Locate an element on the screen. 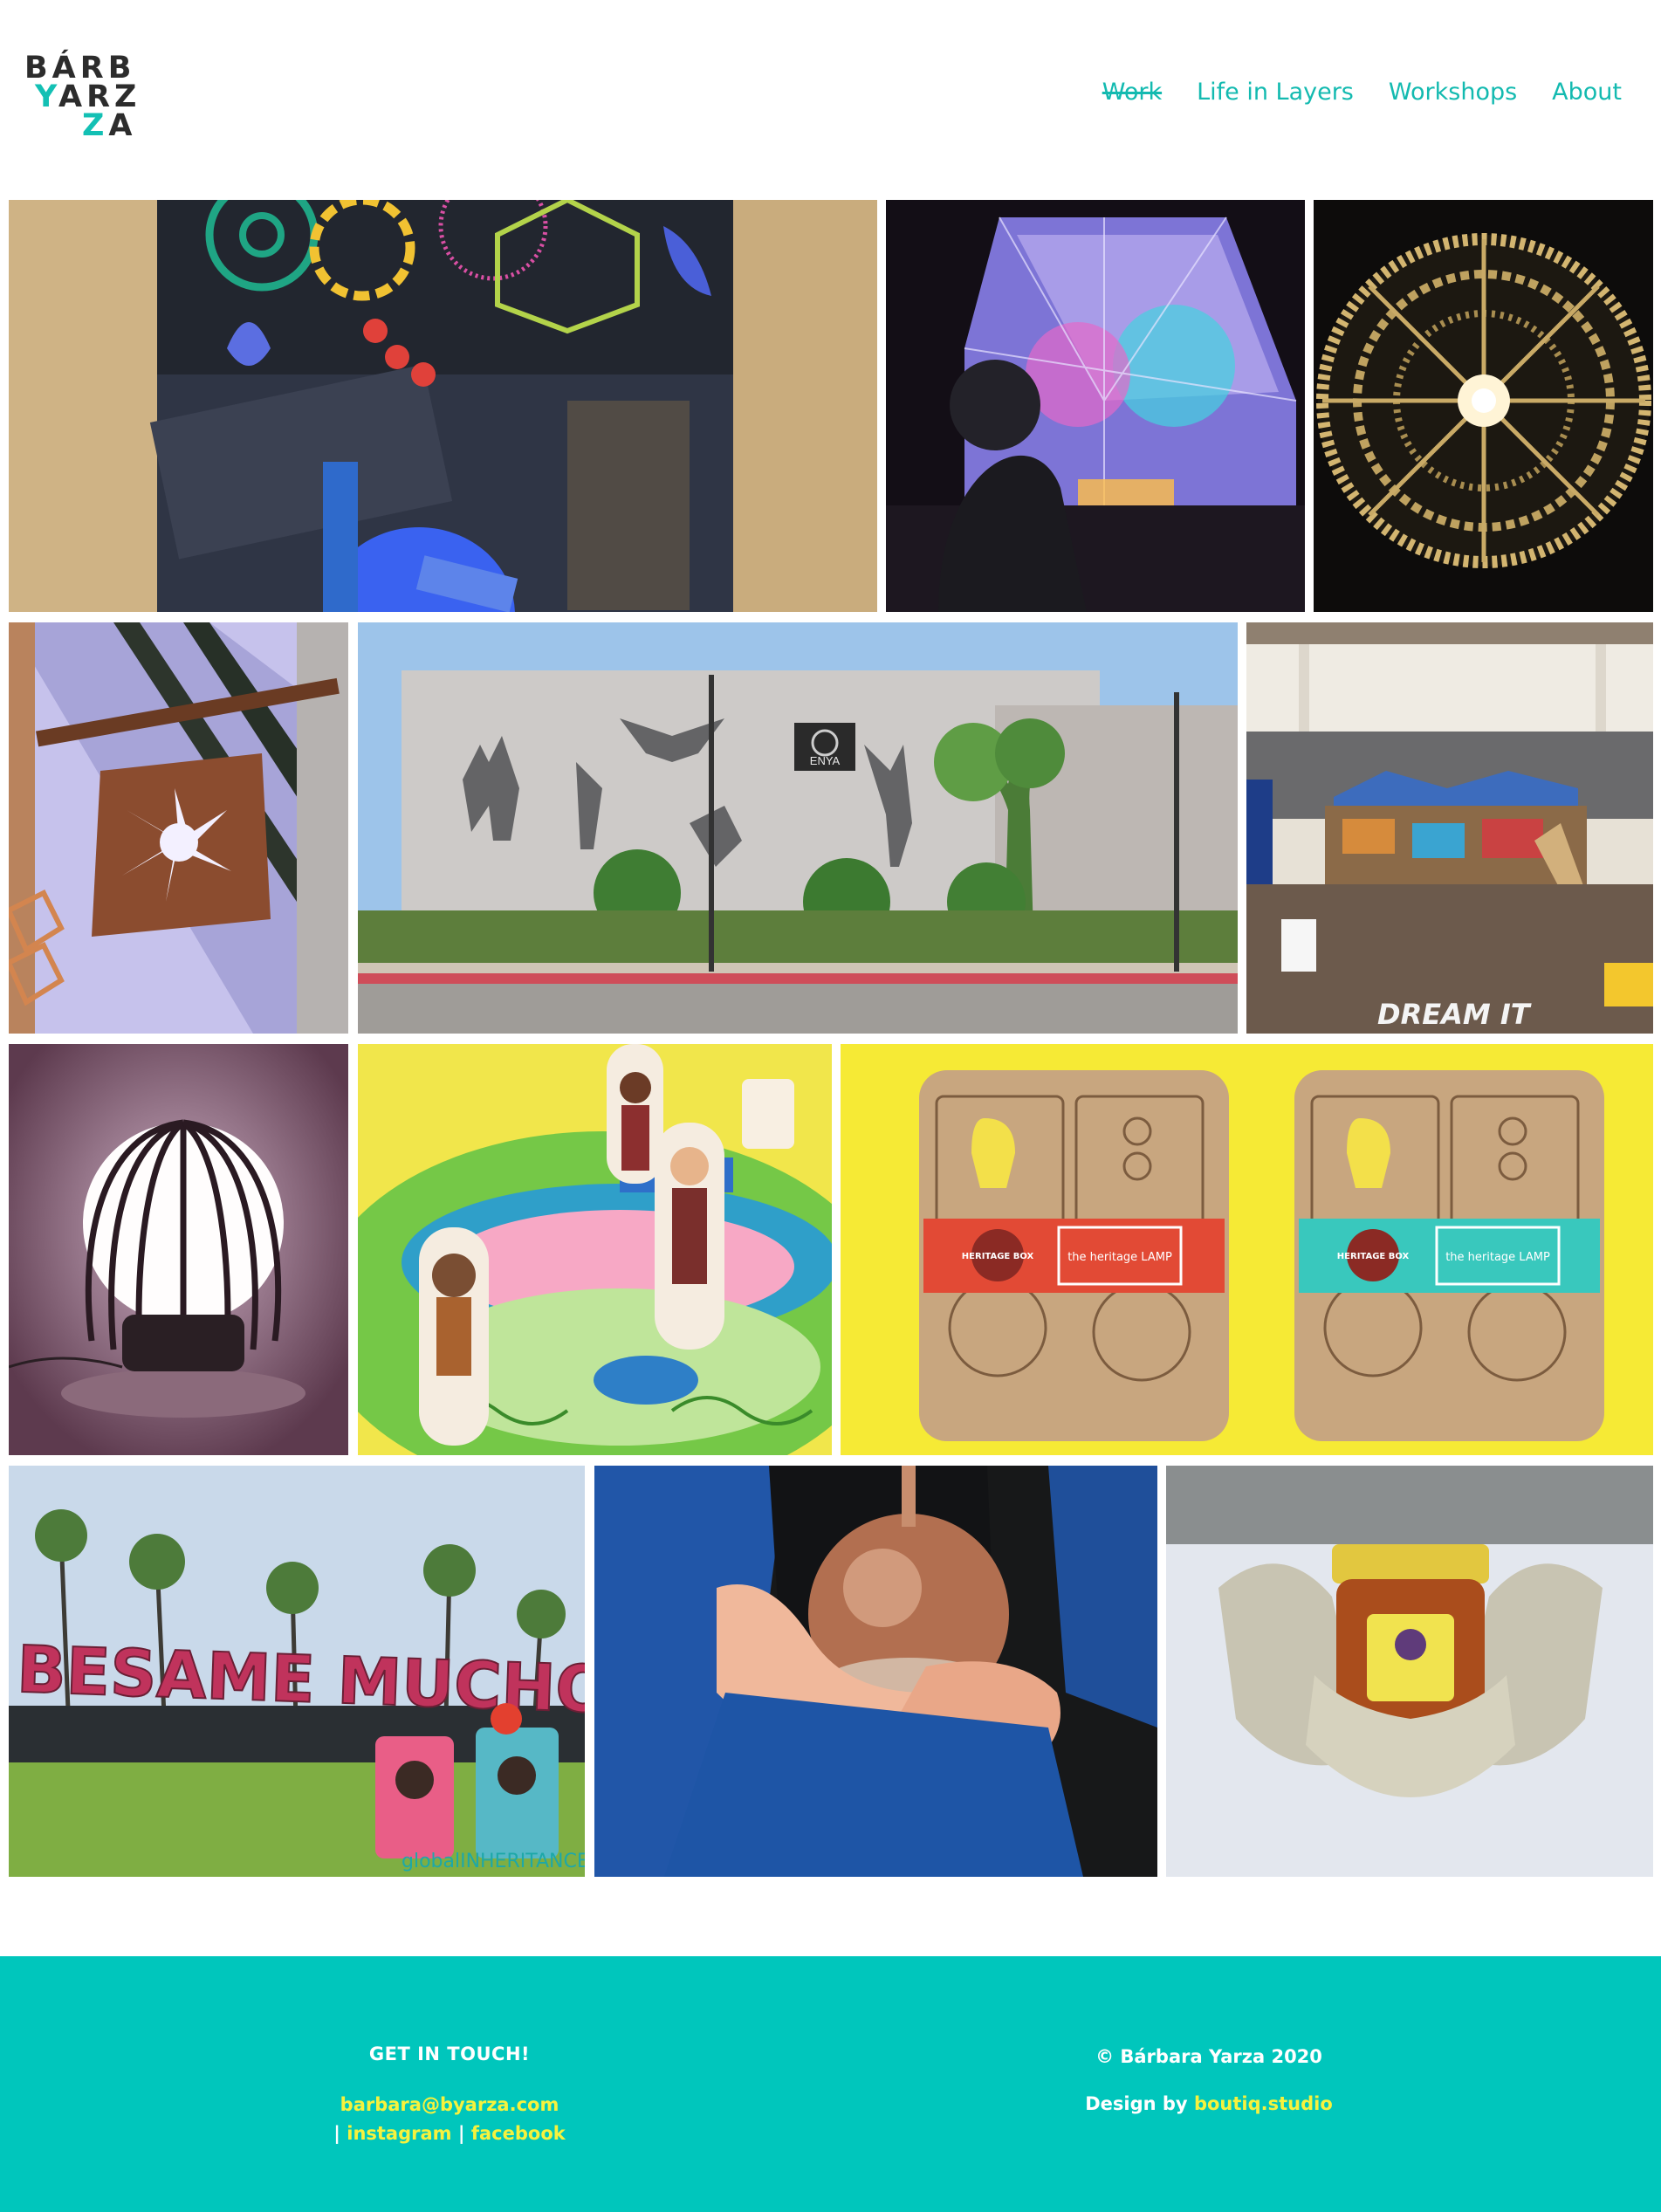 Image resolution: width=1661 pixels, height=2212 pixels. footer-design-link: boutiq.studio is located at coordinates (1263, 2103).